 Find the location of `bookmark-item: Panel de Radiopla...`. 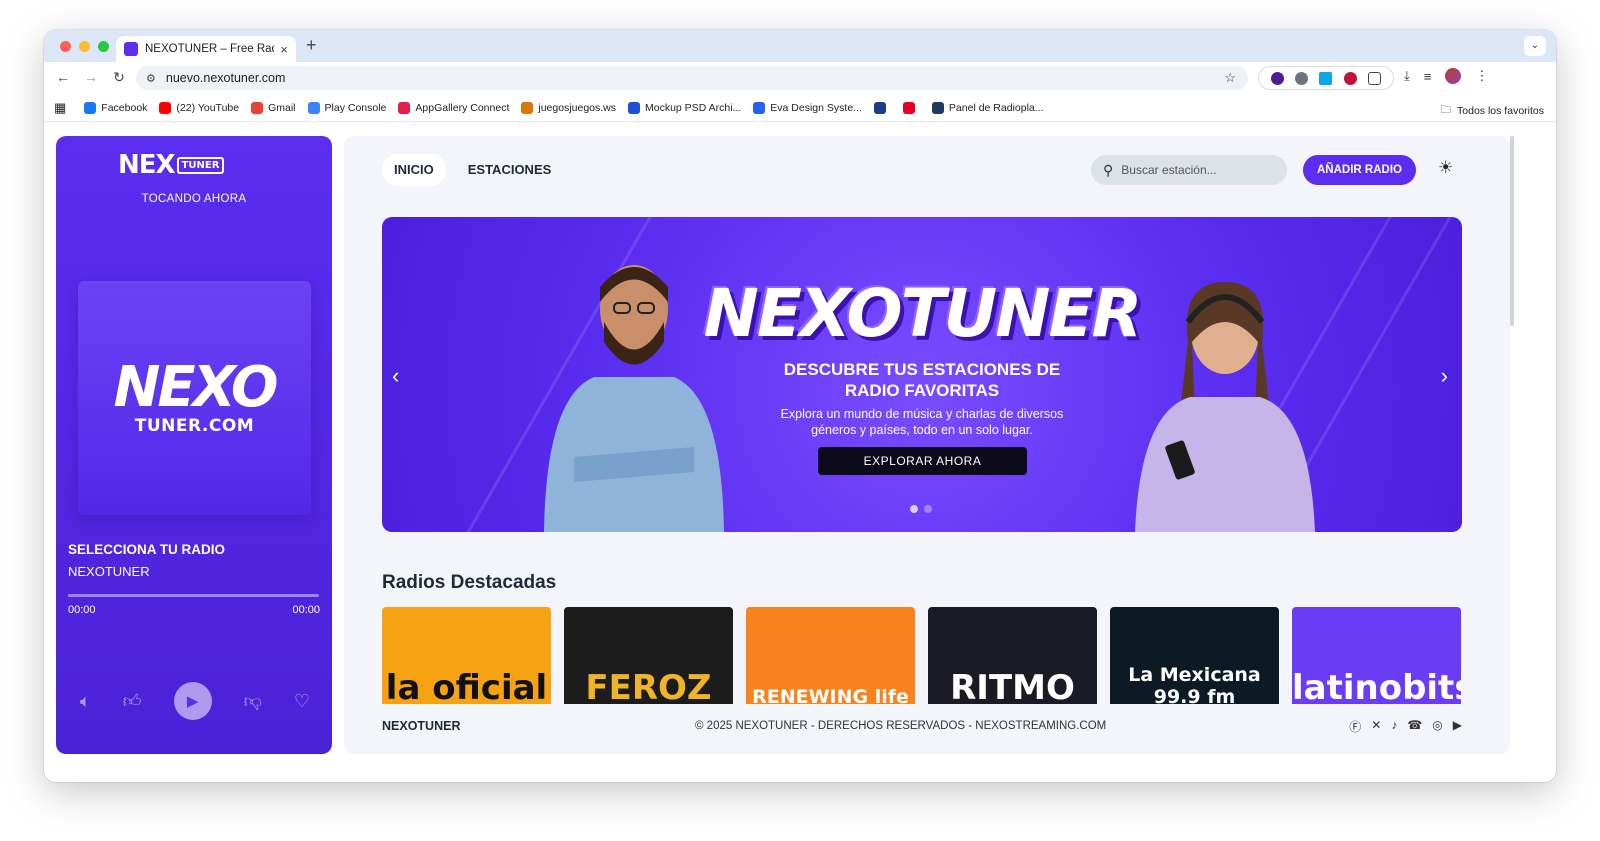

bookmark-item: Panel de Radiopla... is located at coordinates (987, 107).